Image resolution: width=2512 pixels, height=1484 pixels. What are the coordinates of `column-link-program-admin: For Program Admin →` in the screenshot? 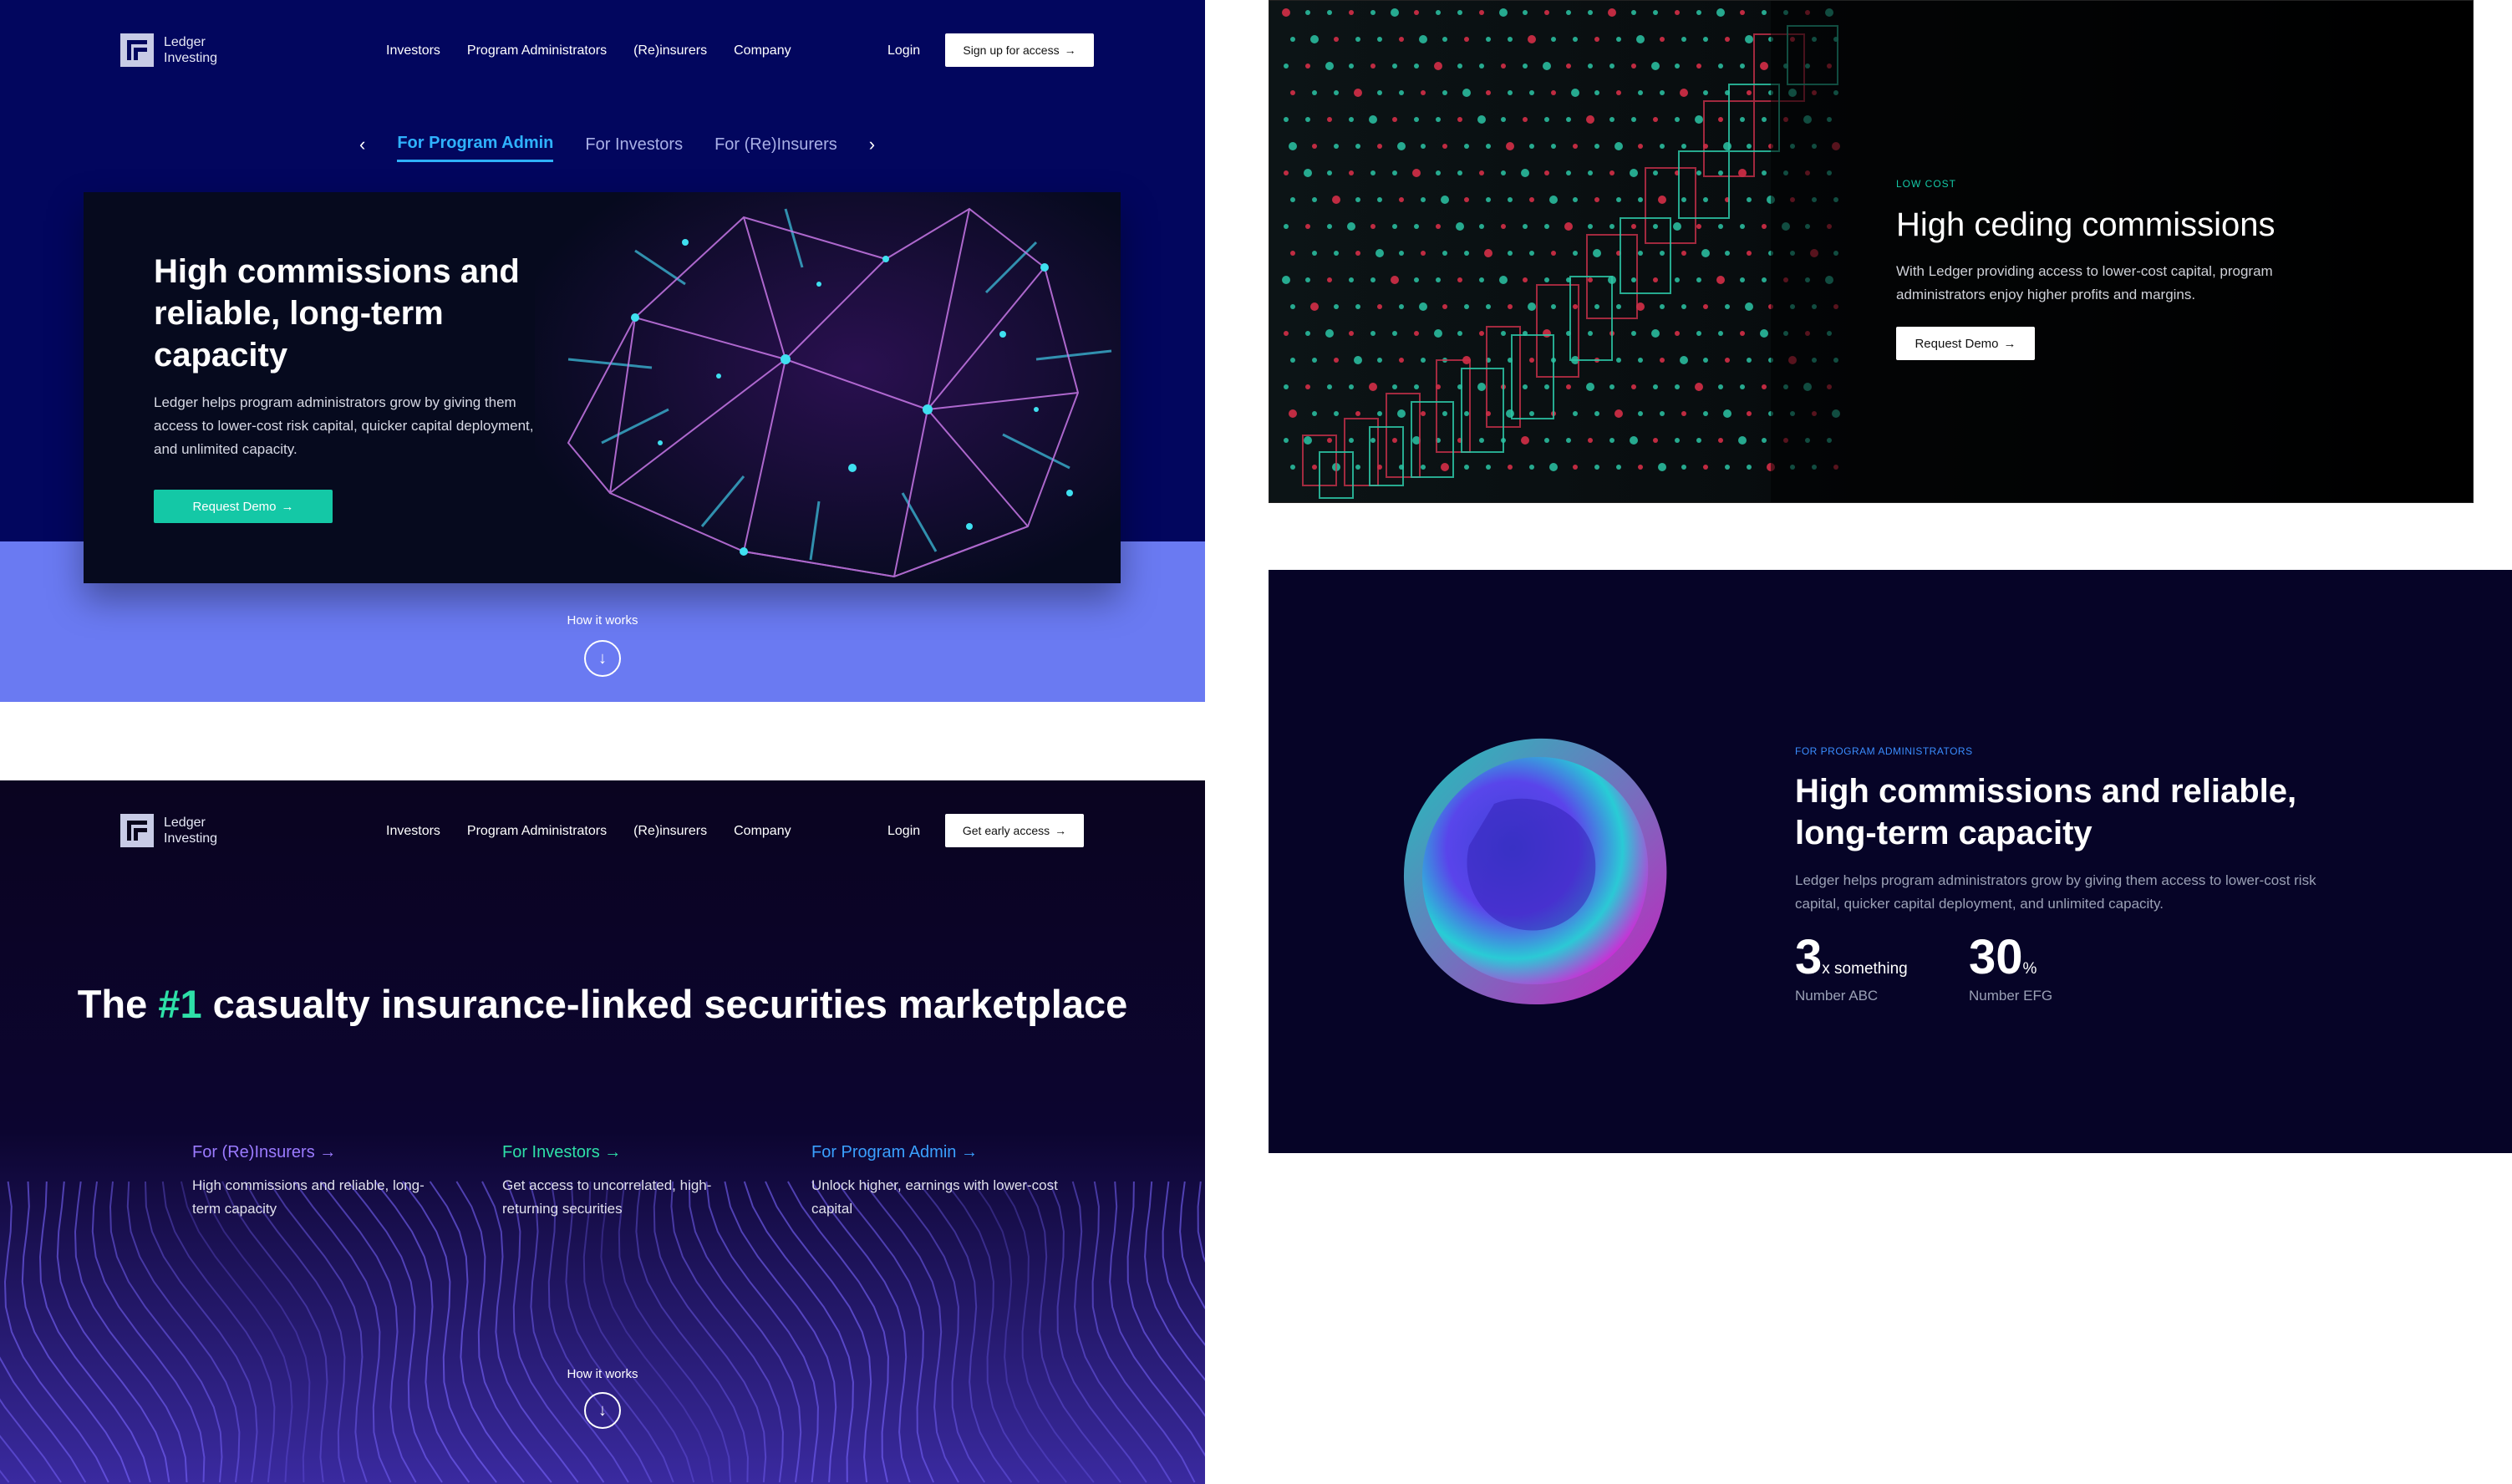 It's located at (936, 1152).